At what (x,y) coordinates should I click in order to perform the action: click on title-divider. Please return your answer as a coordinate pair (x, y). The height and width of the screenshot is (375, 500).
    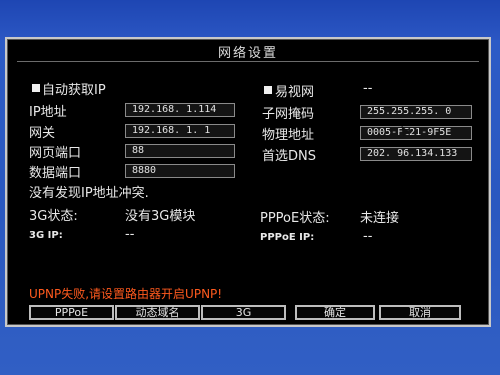
    Looking at the image, I should click on (248, 61).